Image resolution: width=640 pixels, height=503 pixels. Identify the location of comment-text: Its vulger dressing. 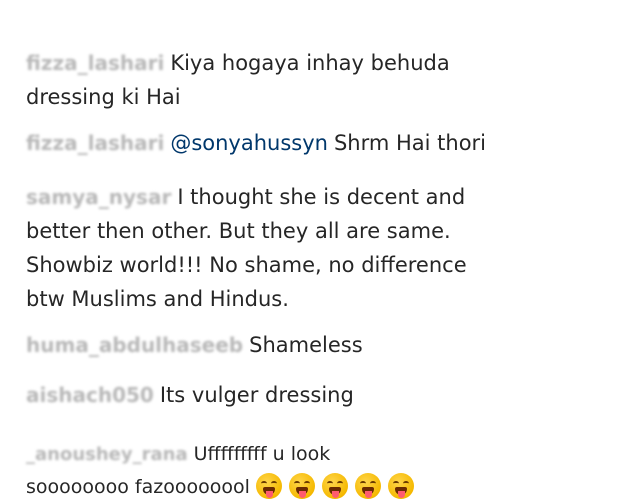
(256, 395).